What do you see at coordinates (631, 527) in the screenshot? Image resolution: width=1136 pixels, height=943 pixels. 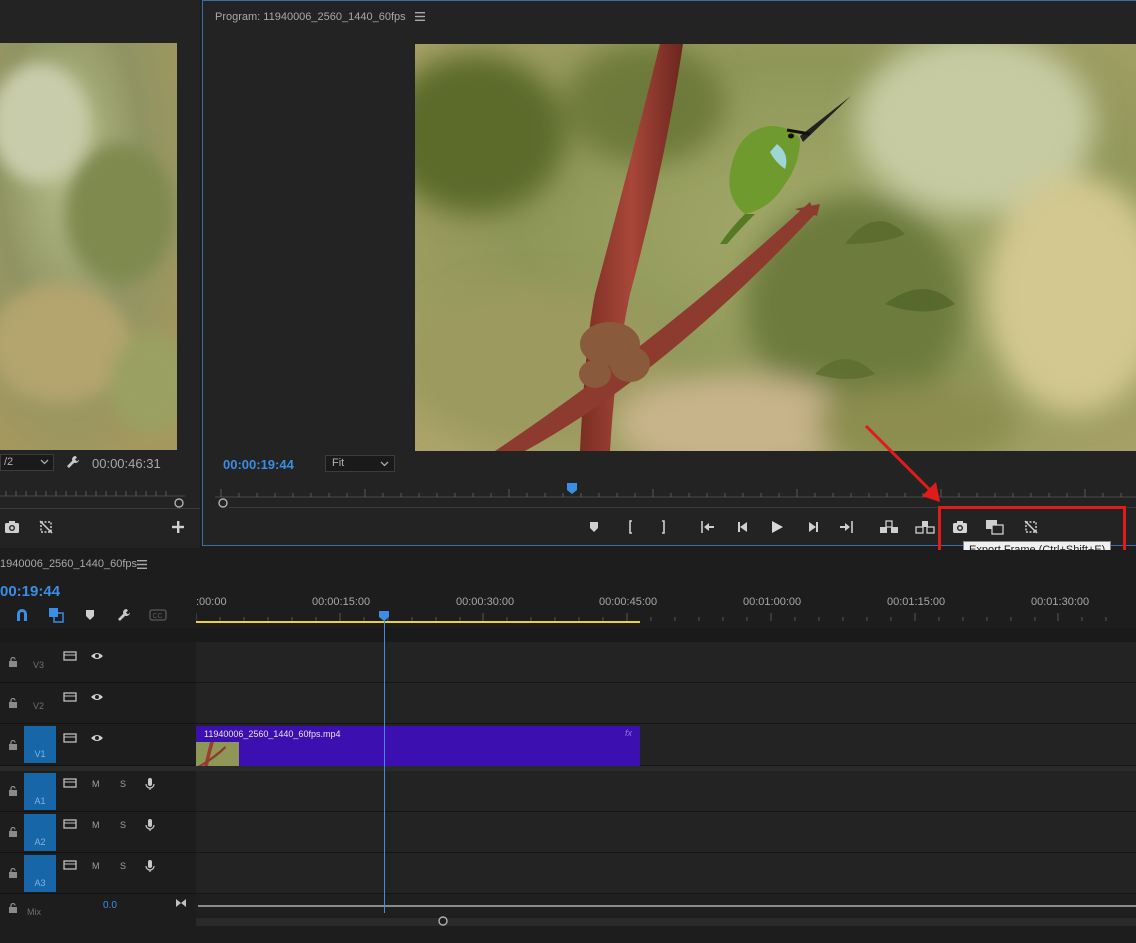 I see `mark-in-button` at bounding box center [631, 527].